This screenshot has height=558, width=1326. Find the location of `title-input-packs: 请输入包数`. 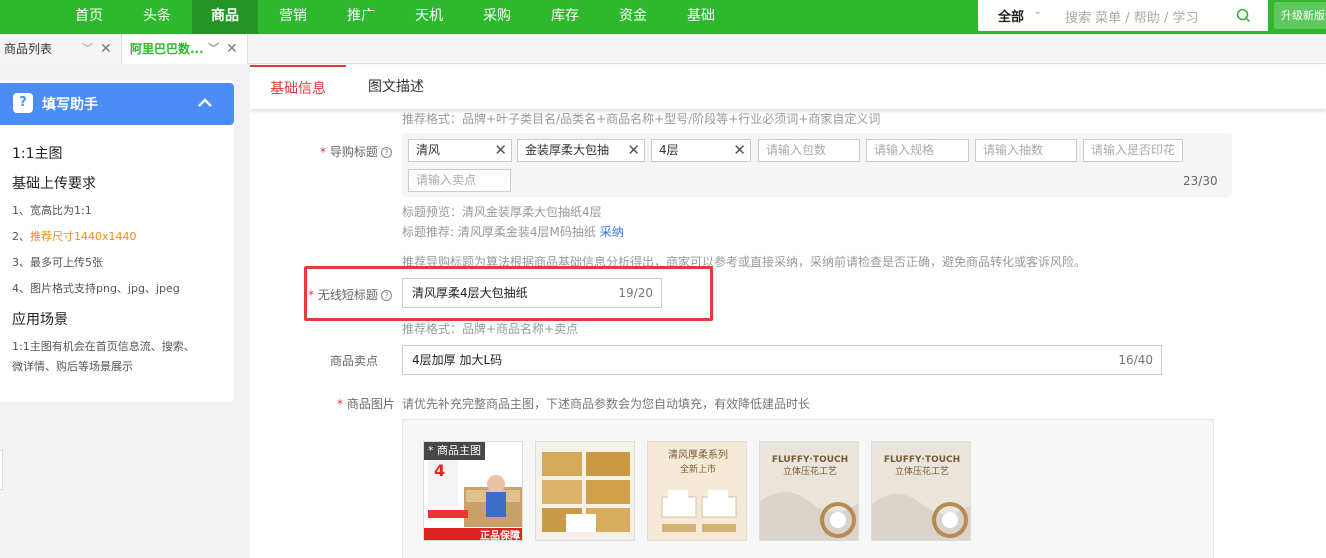

title-input-packs: 请输入包数 is located at coordinates (809, 150).